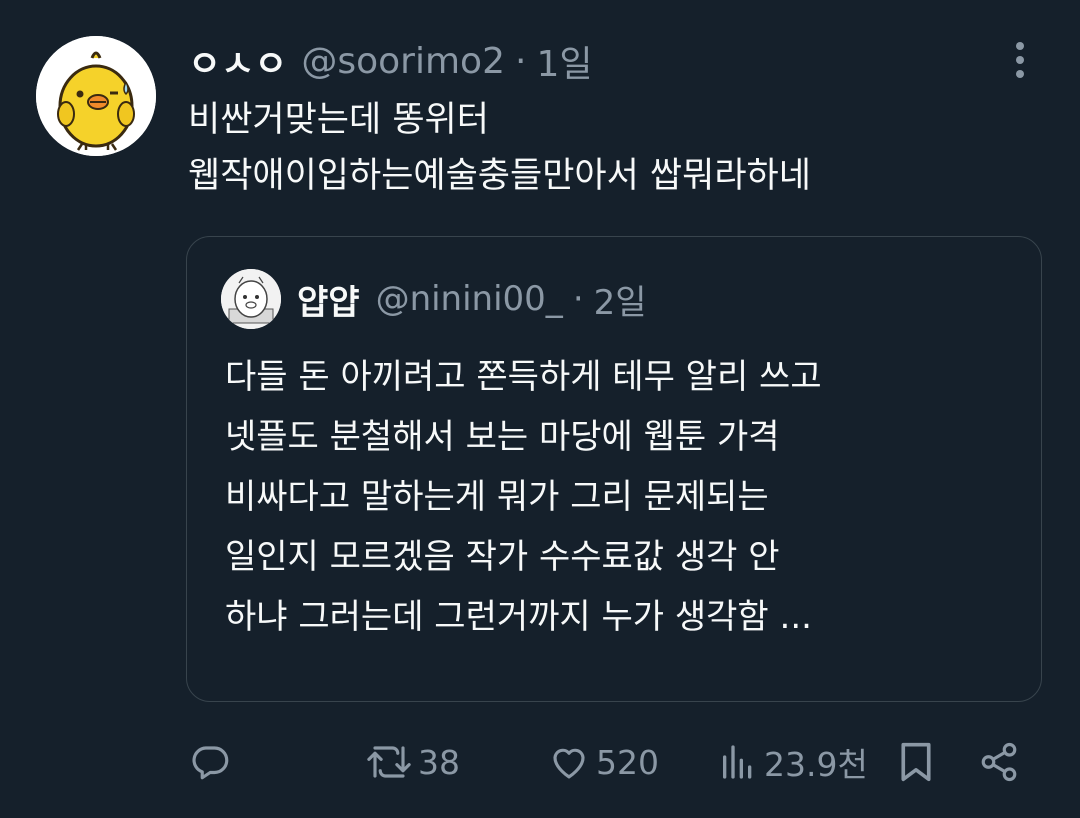 This screenshot has height=818, width=1080. Describe the element at coordinates (627, 762) in the screenshot. I see `like-count: 520` at that location.